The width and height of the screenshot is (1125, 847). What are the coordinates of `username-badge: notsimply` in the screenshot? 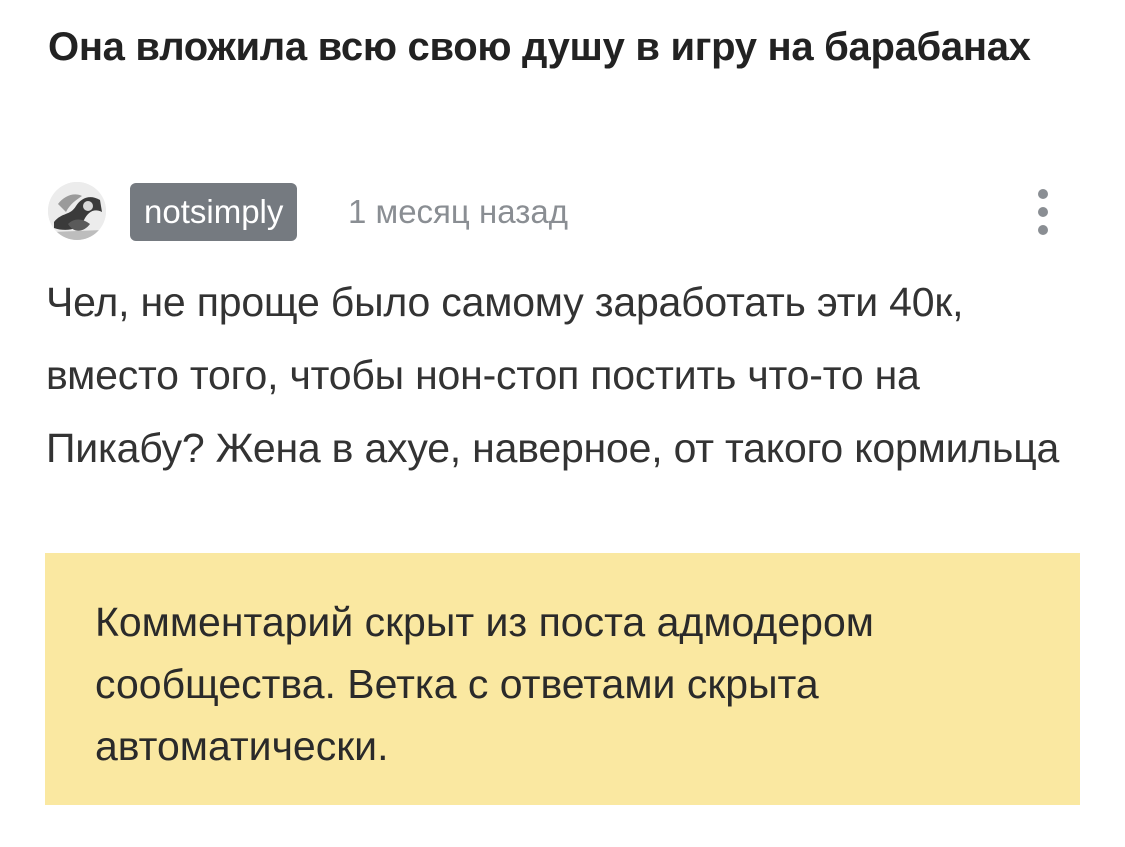 It's located at (214, 212).